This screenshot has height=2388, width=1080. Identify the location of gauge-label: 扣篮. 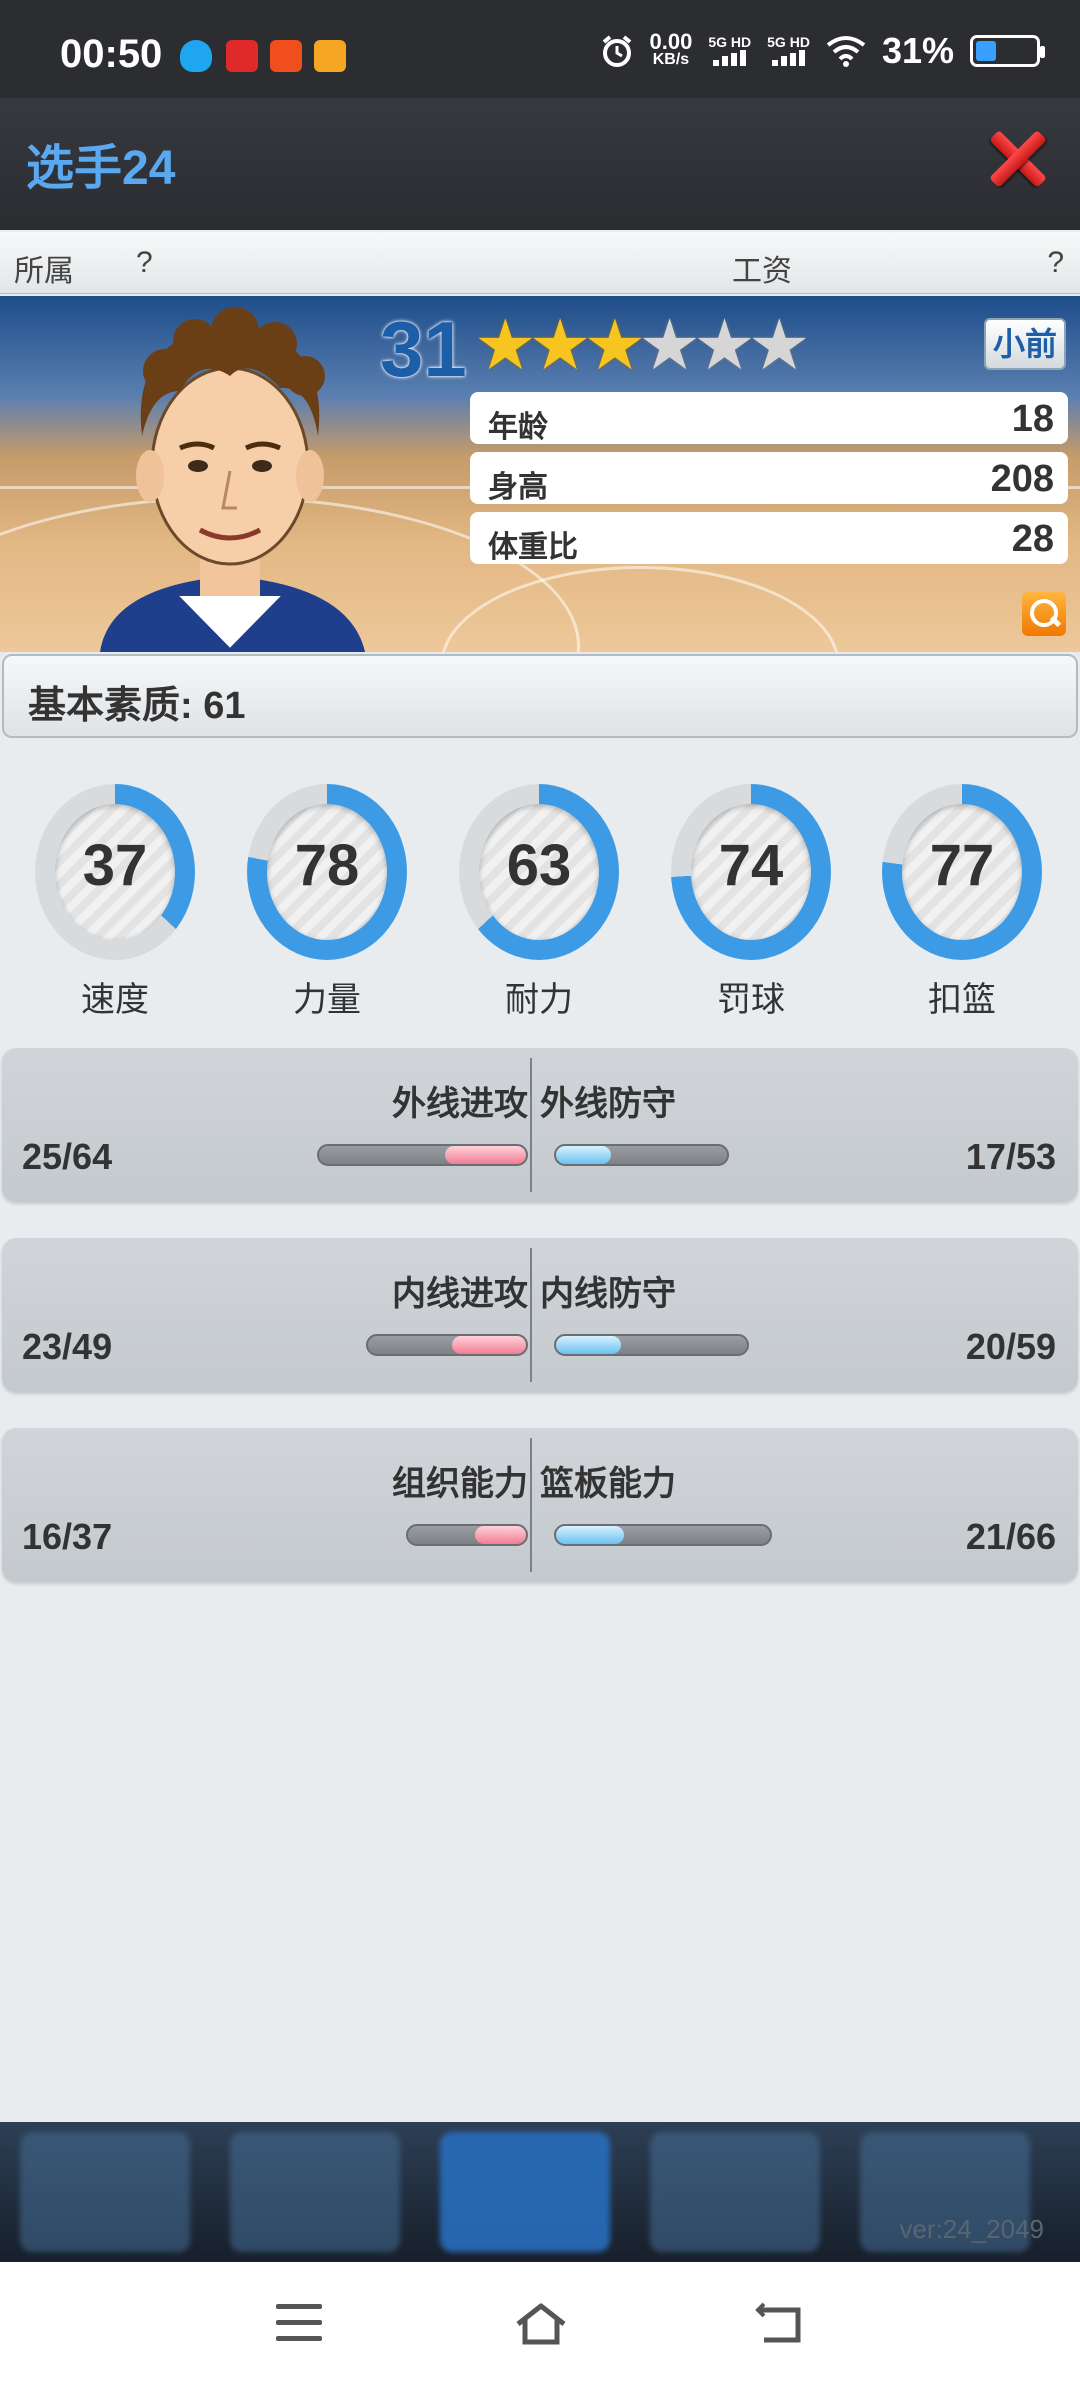
(962, 1000).